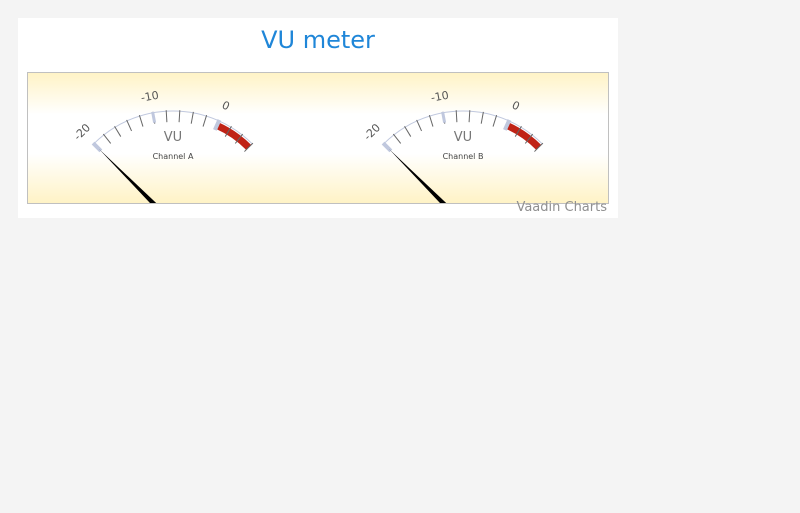 This screenshot has height=513, width=800. I want to click on credits-link: Vaadin Charts, so click(561, 207).